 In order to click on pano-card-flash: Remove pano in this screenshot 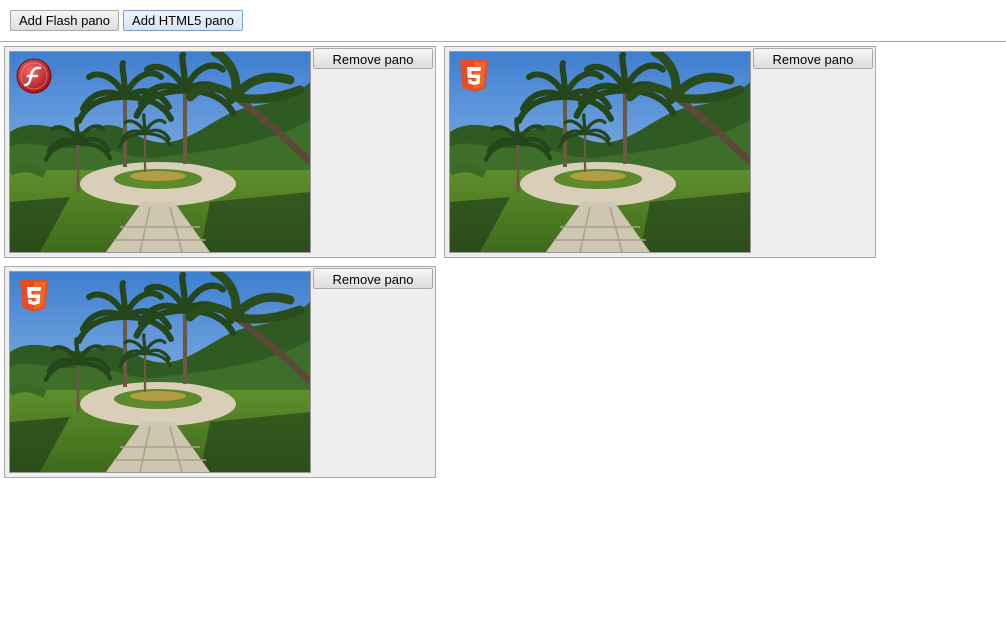, I will do `click(220, 152)`.